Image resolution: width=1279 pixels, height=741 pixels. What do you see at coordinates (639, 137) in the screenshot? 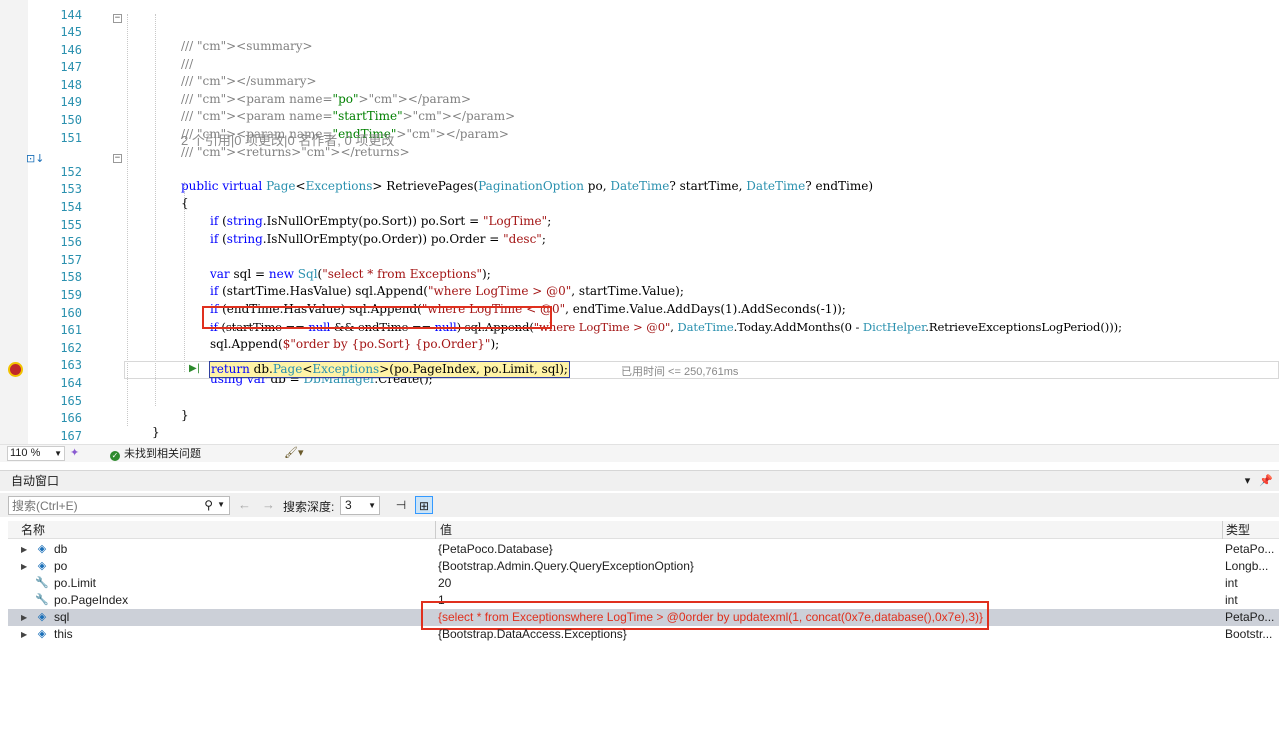
I see `code-line: 151 /// "cm"><returns>"cm"></returns>` at bounding box center [639, 137].